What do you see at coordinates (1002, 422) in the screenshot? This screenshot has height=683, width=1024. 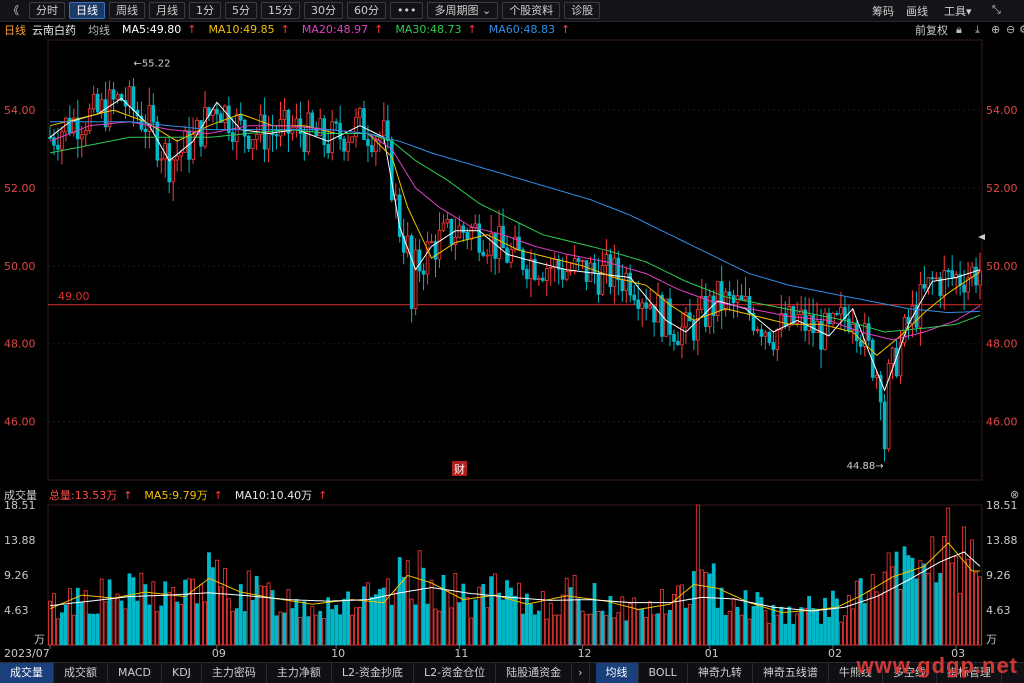 I see `price-tick-right: 46.00` at bounding box center [1002, 422].